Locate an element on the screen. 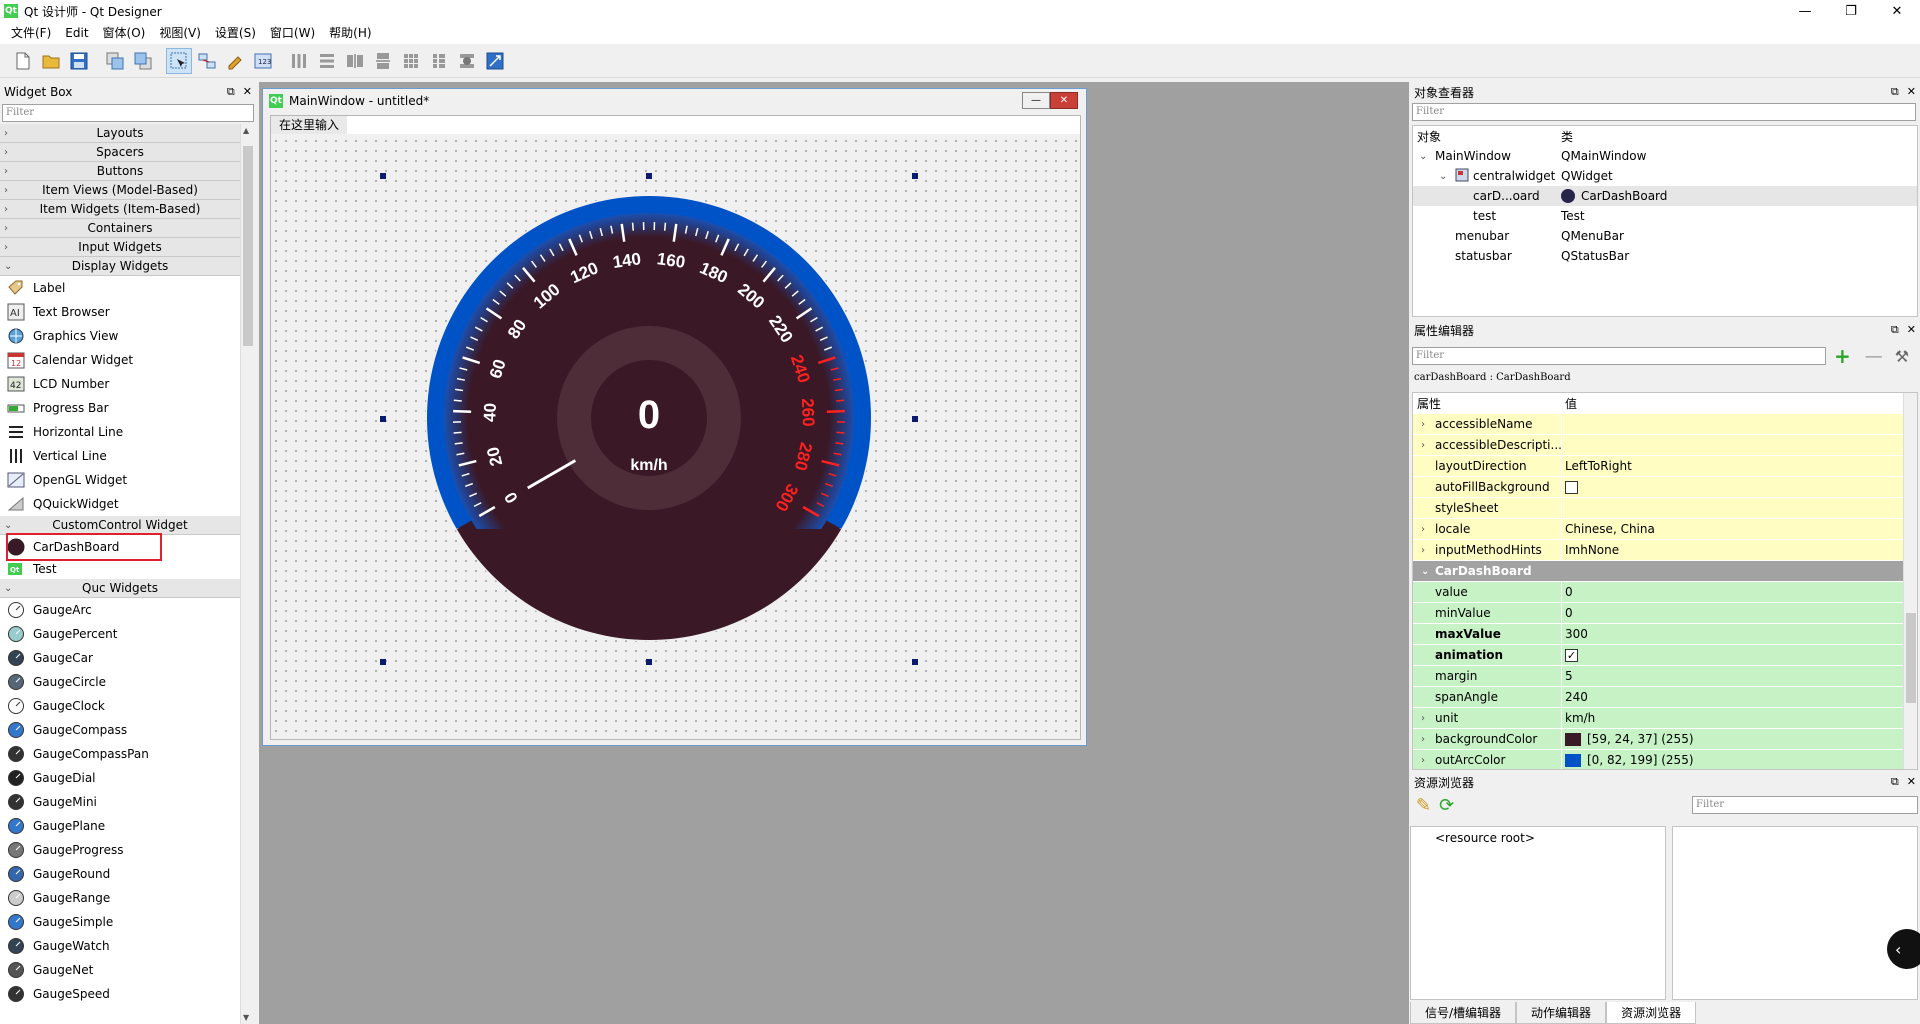 Image resolution: width=1920 pixels, height=1024 pixels. layout-h-splitter-icon is located at coordinates (355, 61).